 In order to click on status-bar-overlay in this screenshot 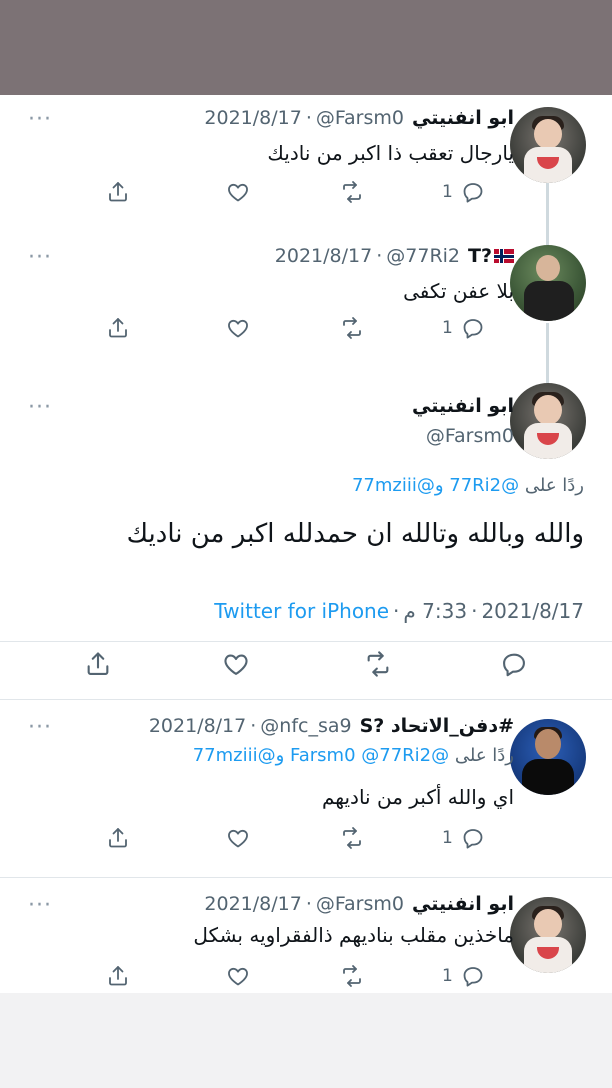, I will do `click(306, 47)`.